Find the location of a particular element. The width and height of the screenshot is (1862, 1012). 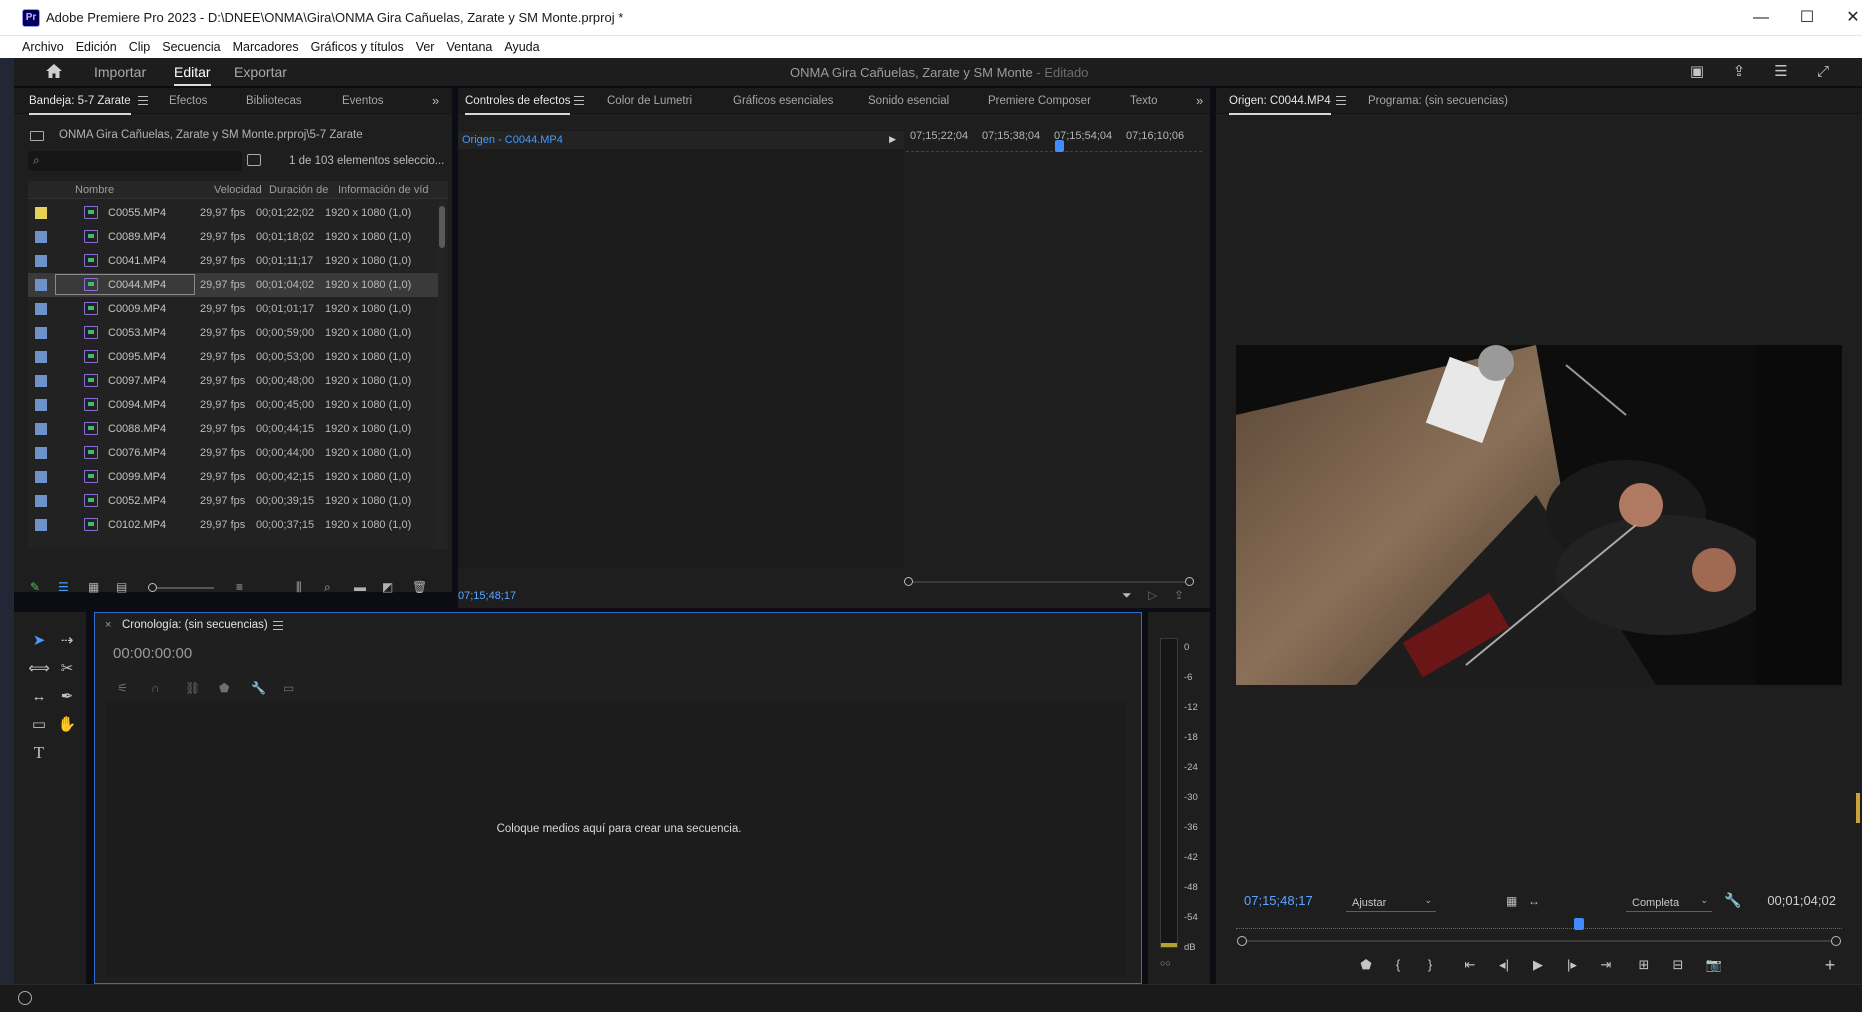

source-time-ruler is located at coordinates (1539, 925).